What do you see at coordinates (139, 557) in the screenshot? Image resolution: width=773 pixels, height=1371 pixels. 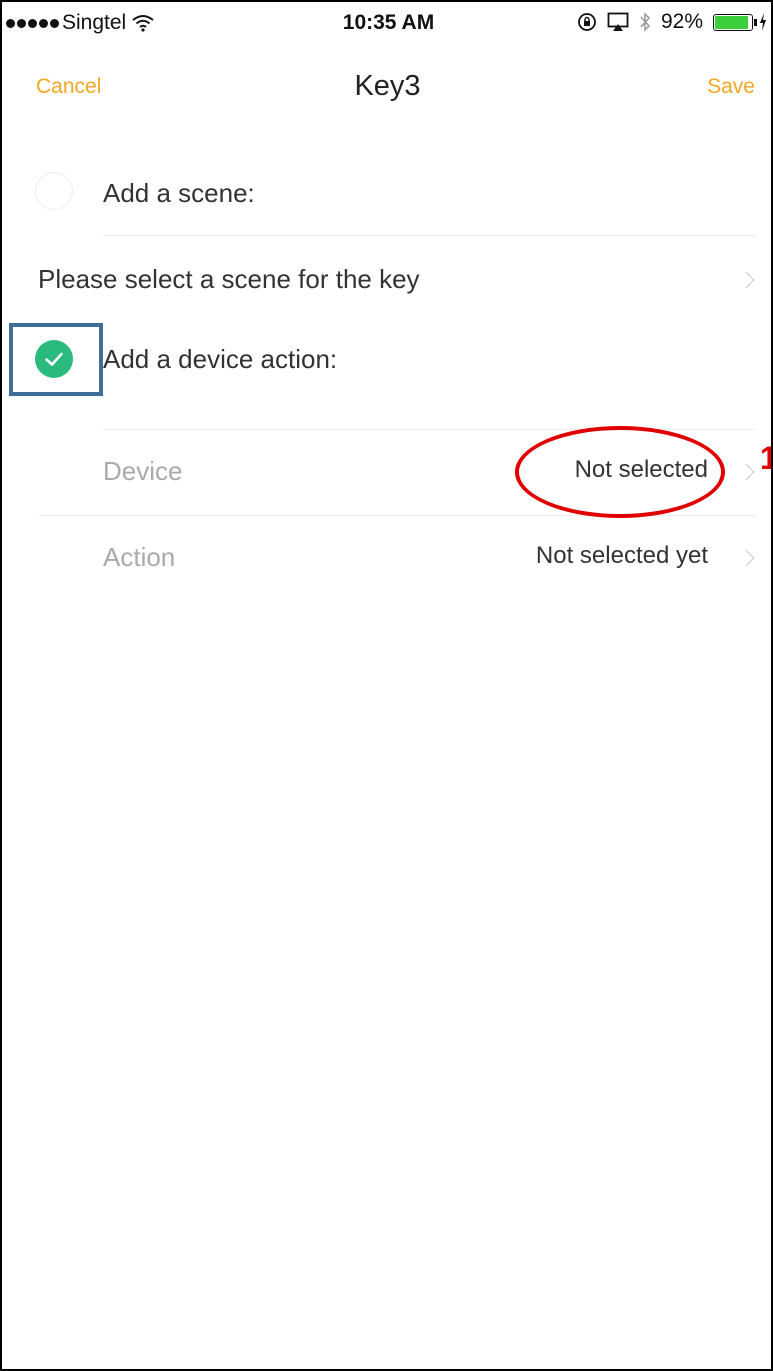 I see `action-row-label: Action` at bounding box center [139, 557].